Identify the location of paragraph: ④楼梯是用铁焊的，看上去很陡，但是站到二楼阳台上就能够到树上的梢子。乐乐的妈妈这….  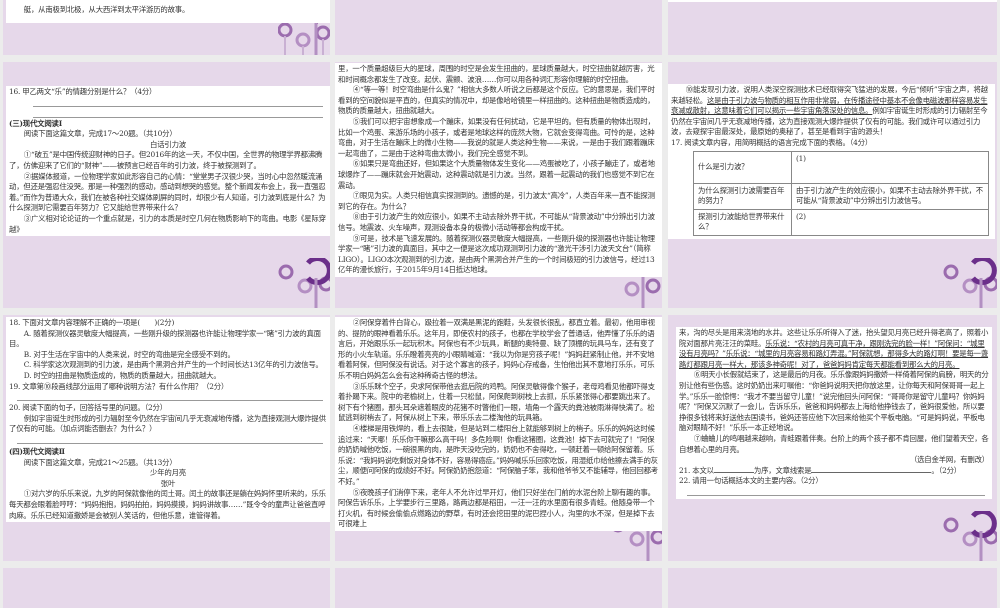
(498, 454).